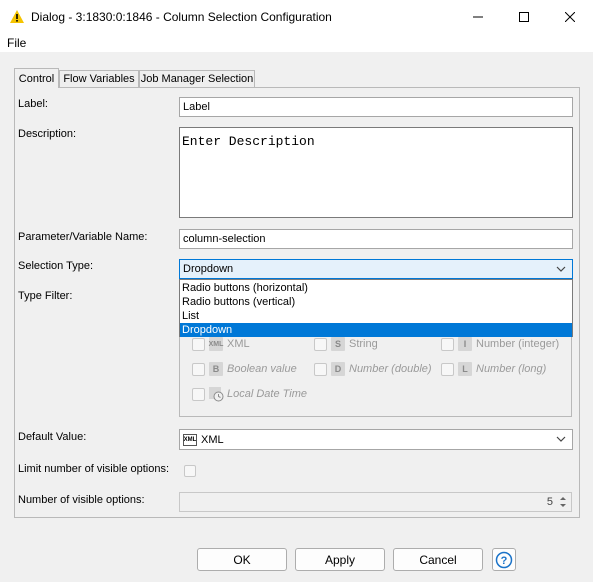 The width and height of the screenshot is (593, 582). What do you see at coordinates (198, 394) in the screenshot?
I see `filter-checkbox-datetime` at bounding box center [198, 394].